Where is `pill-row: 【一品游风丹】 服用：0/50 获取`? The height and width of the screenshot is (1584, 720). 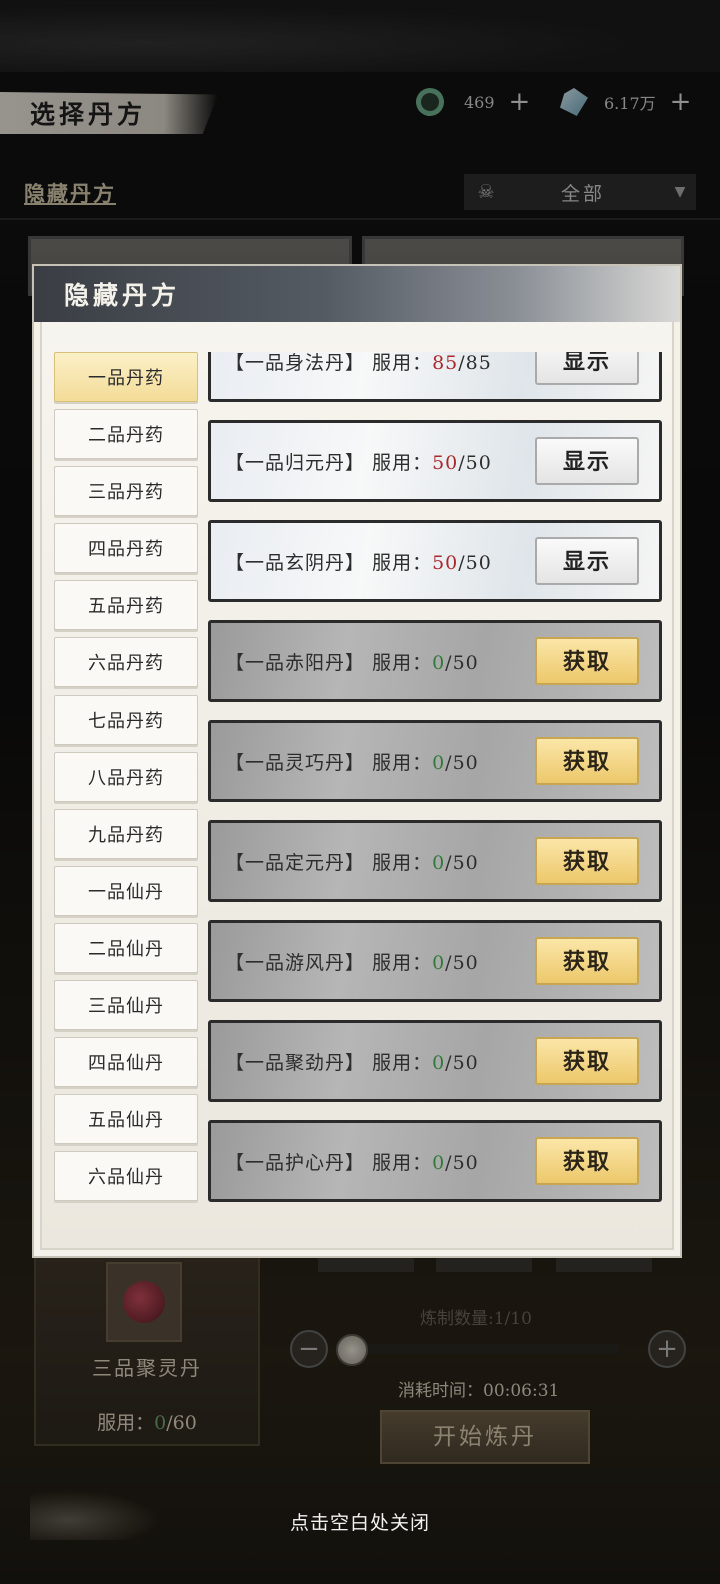
pill-row: 【一品游风丹】 服用：0/50 获取 is located at coordinates (435, 961).